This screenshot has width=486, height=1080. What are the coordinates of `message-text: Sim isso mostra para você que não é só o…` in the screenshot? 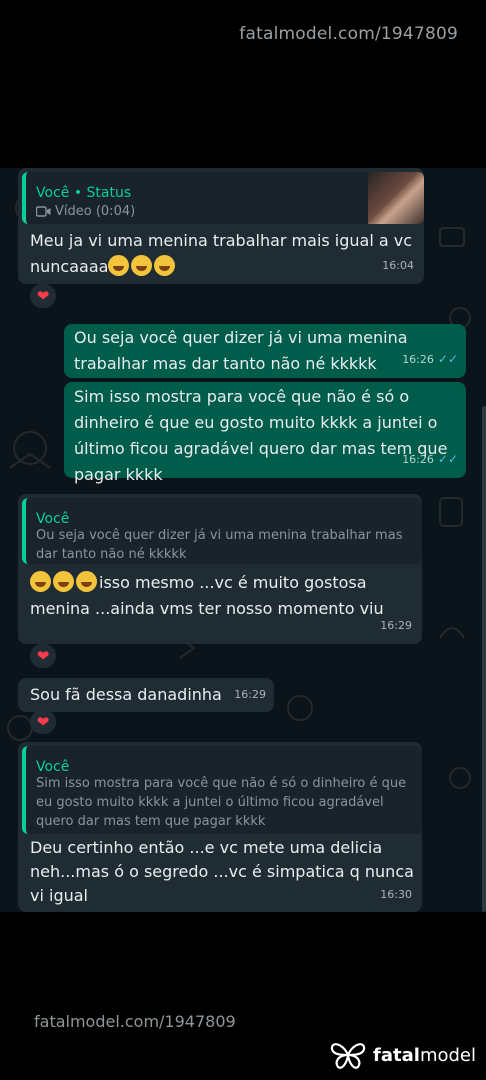 It's located at (261, 435).